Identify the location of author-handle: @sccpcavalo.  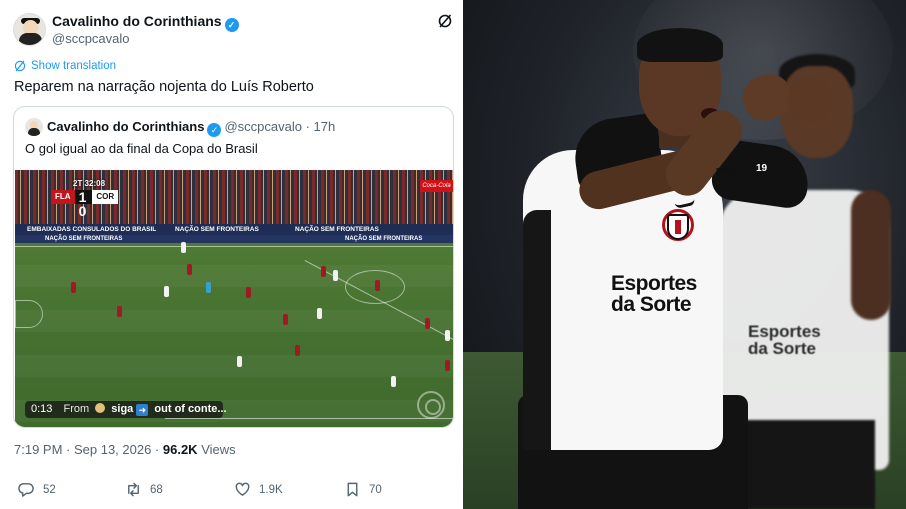
(91, 38).